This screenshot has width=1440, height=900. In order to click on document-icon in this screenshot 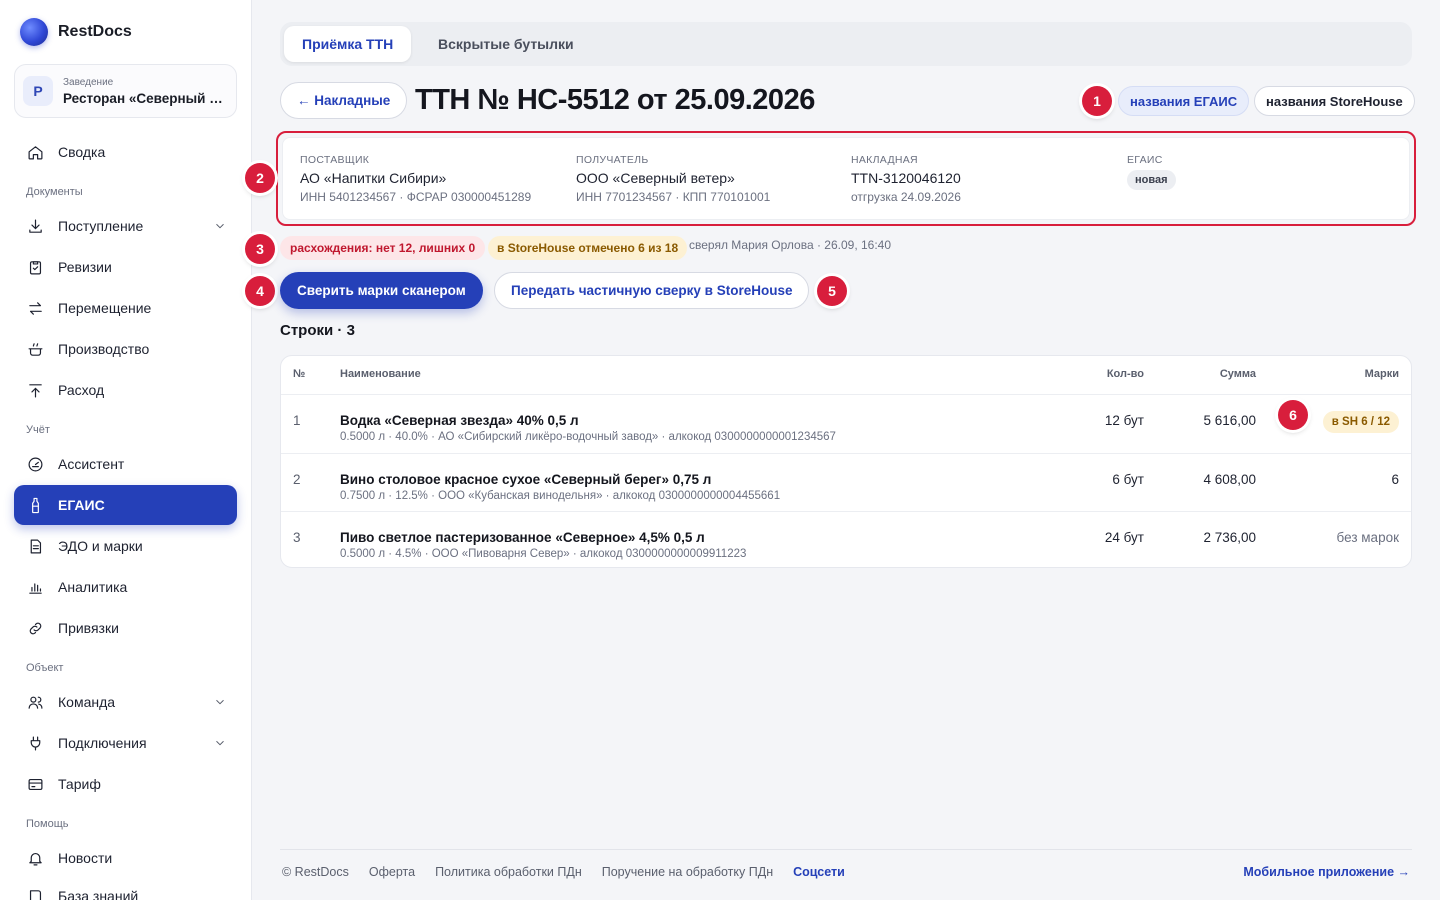, I will do `click(35, 546)`.